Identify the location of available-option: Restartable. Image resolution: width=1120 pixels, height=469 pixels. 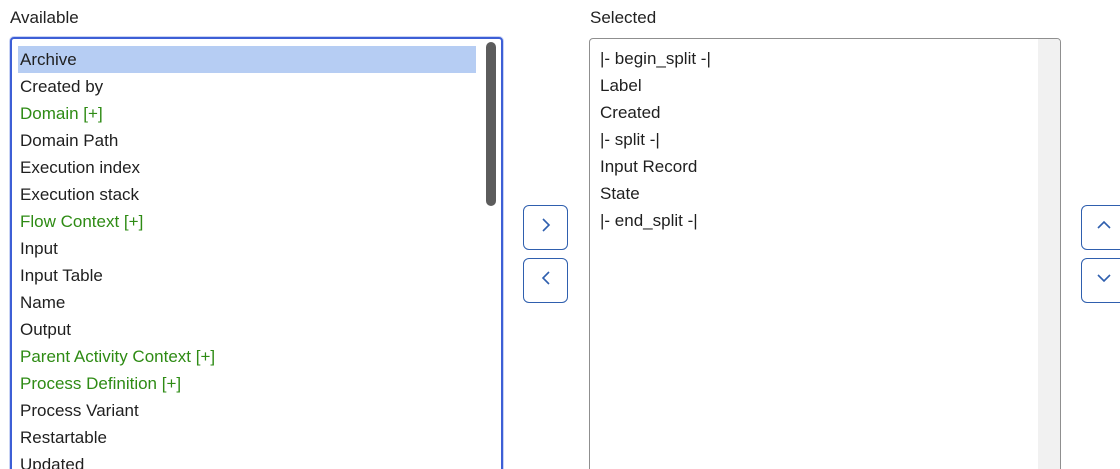
(247, 437).